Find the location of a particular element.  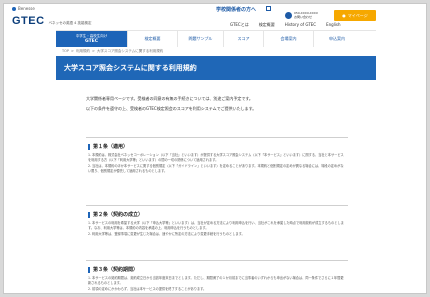

nav-item-gtec-students: 中学生・高校生向け GTEC is located at coordinates (92, 39).